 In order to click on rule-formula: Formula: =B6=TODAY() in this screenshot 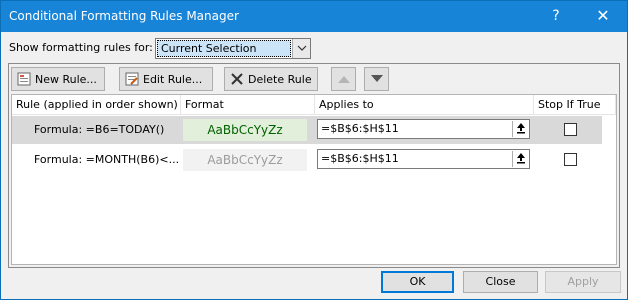, I will do `click(99, 129)`.